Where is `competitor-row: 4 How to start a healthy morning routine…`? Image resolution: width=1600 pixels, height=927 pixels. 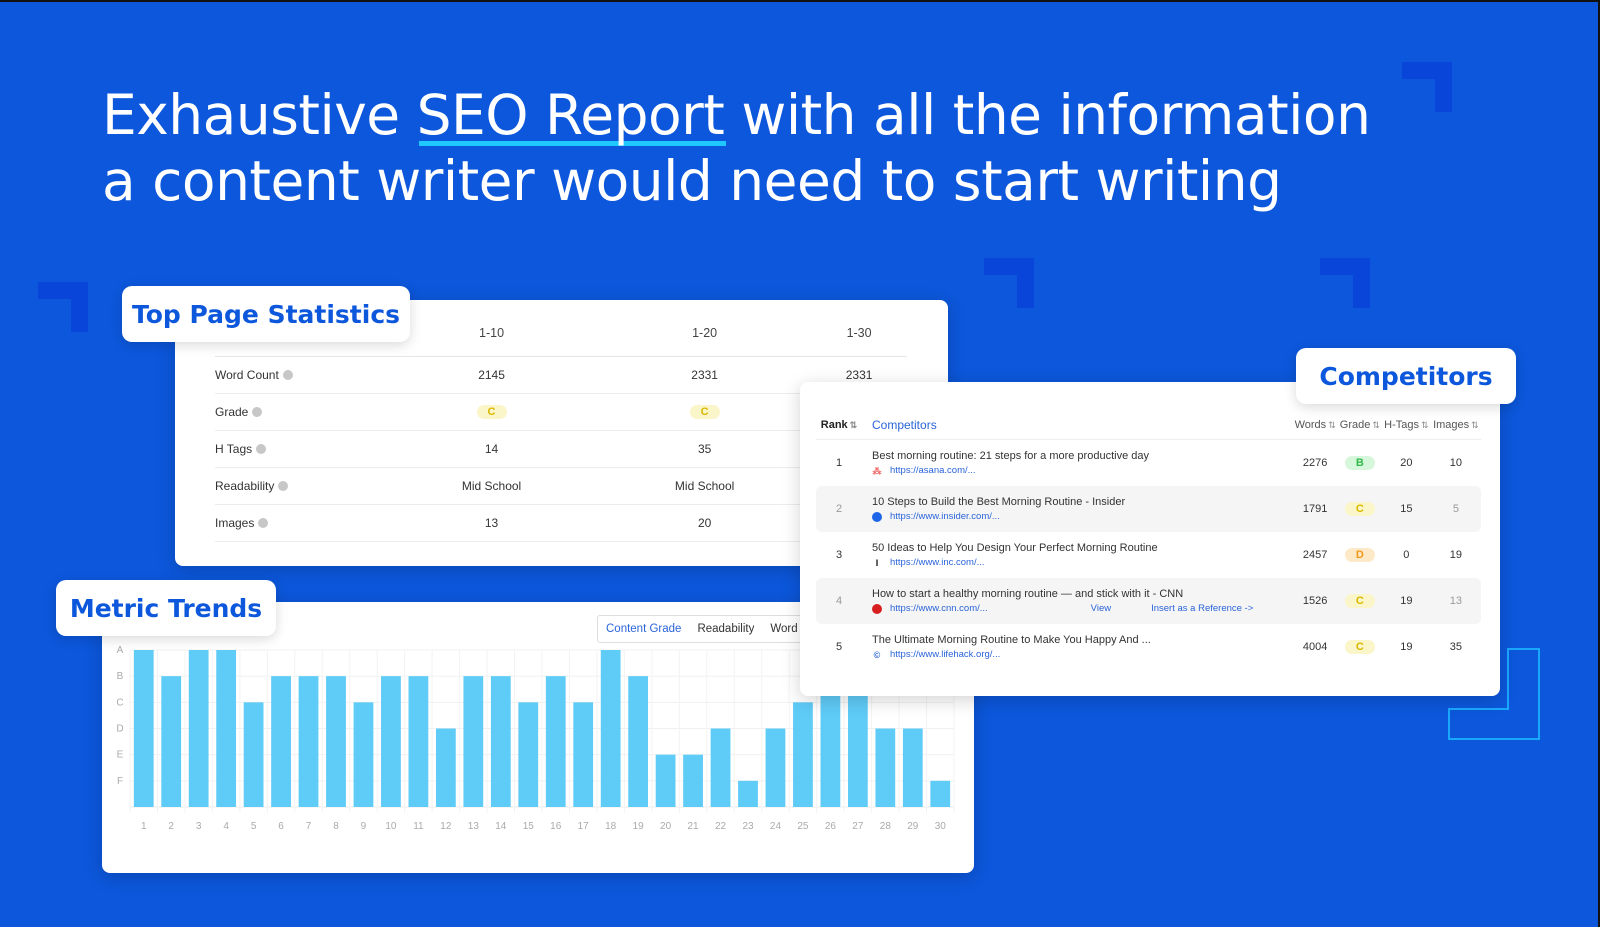
competitor-row: 4 How to start a healthy morning routine… is located at coordinates (1148, 601).